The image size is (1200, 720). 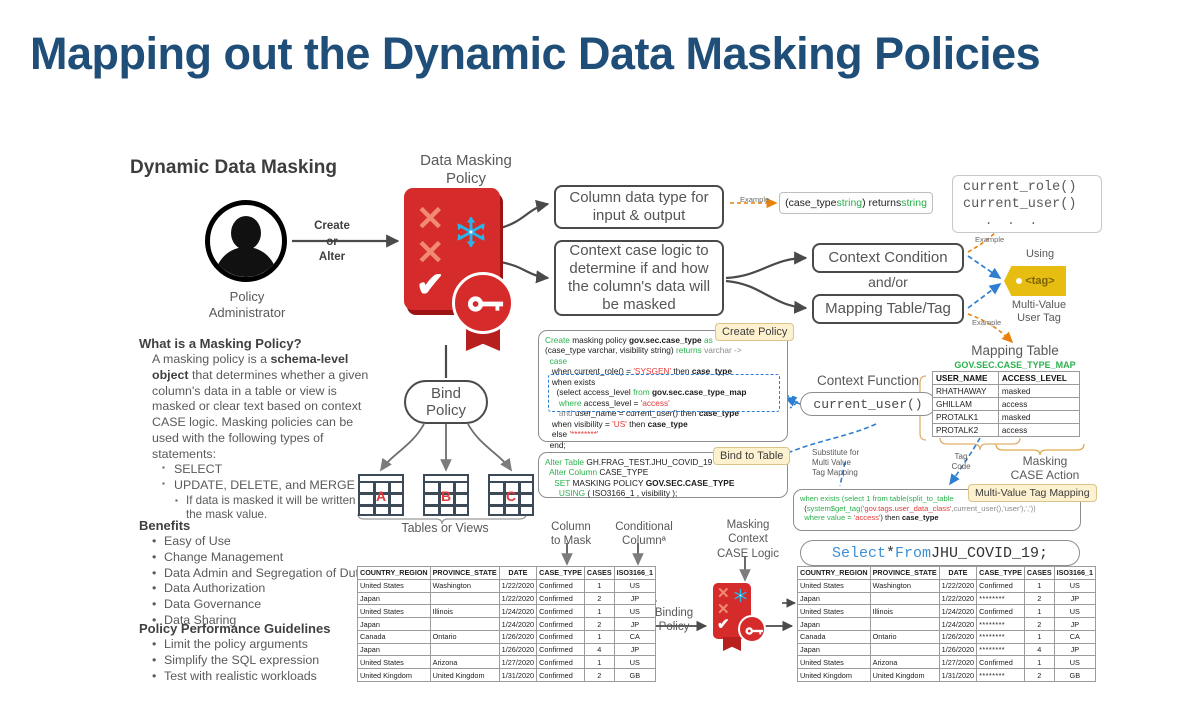 I want to click on code-token: visibility, so click(x=588, y=423).